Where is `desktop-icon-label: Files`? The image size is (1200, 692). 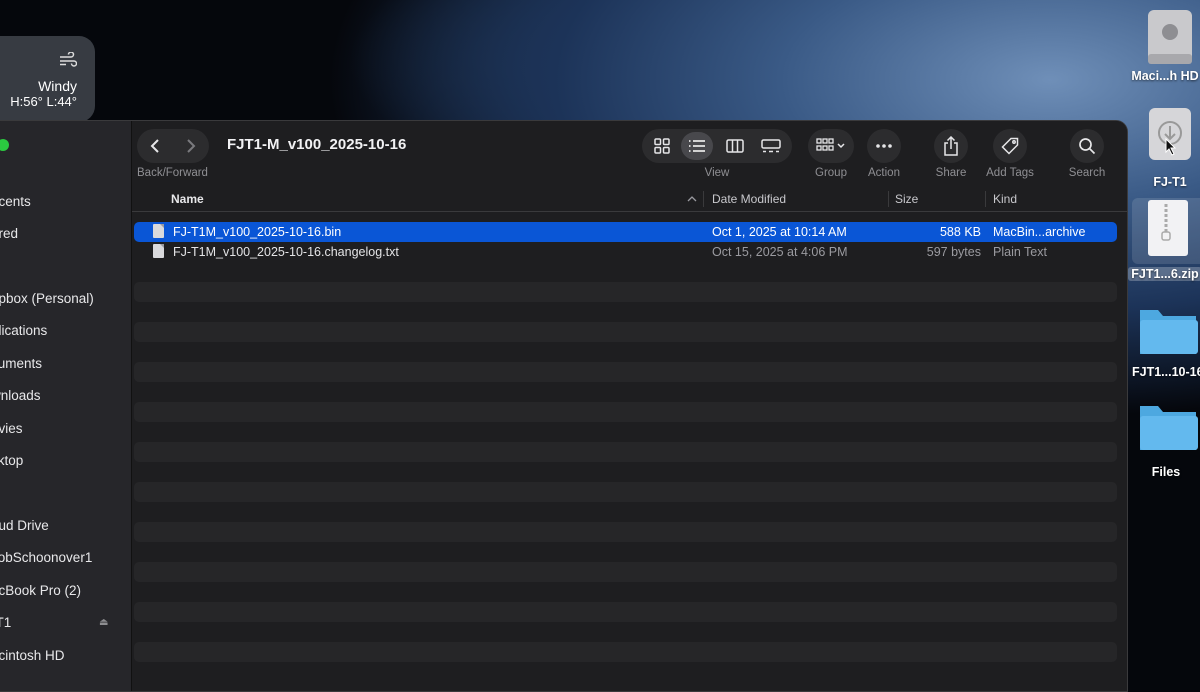
desktop-icon-label: Files is located at coordinates (1166, 472).